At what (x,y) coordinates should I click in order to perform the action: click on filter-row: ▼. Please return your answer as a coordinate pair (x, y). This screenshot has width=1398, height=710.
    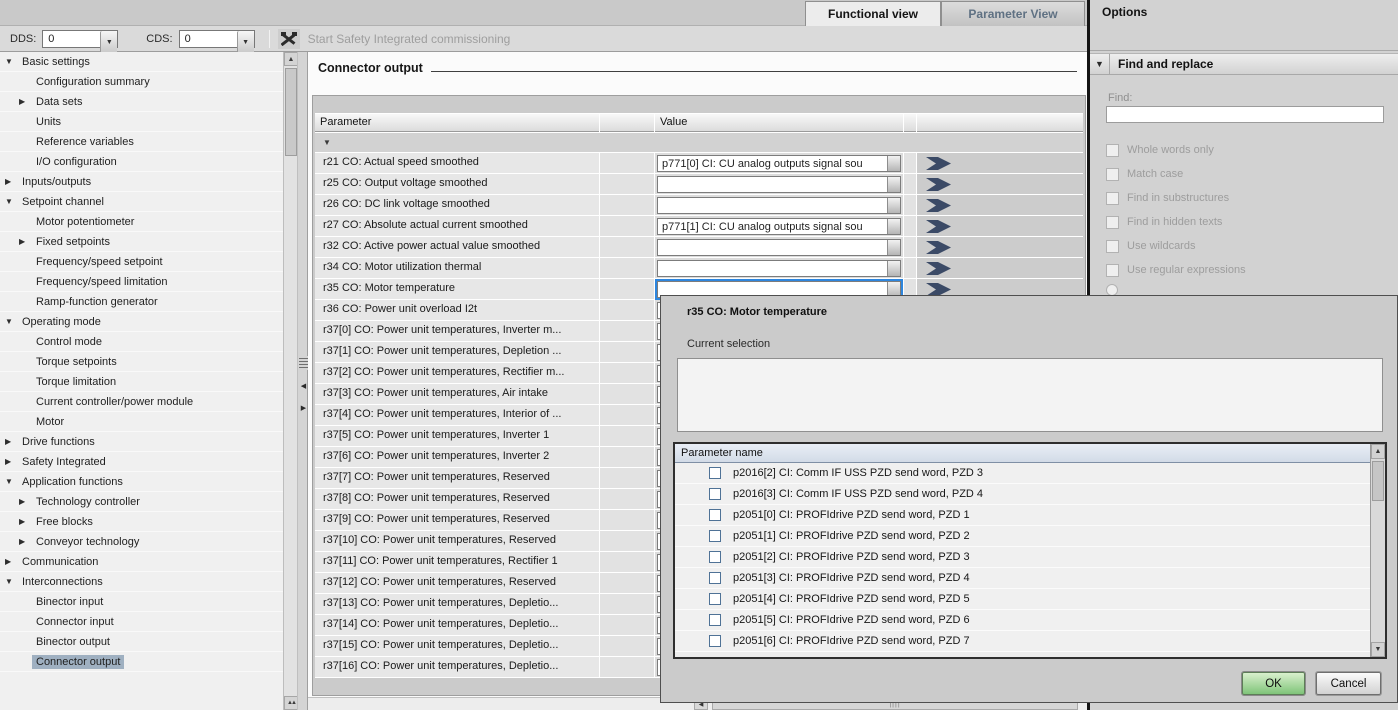
    Looking at the image, I should click on (699, 142).